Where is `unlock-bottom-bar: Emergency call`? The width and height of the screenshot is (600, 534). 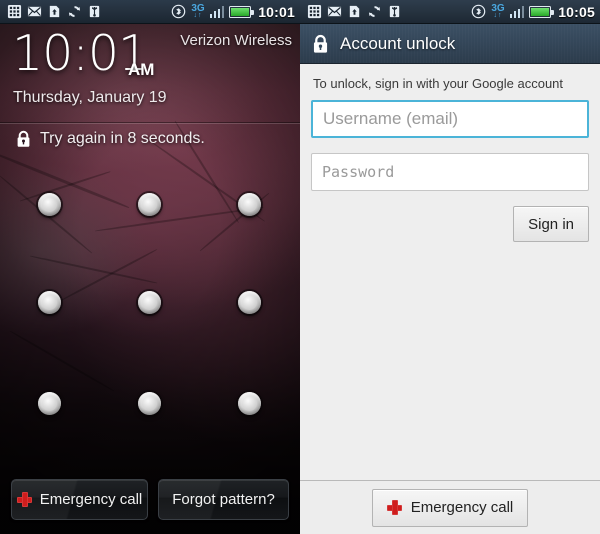
unlock-bottom-bar: Emergency call is located at coordinates (450, 507).